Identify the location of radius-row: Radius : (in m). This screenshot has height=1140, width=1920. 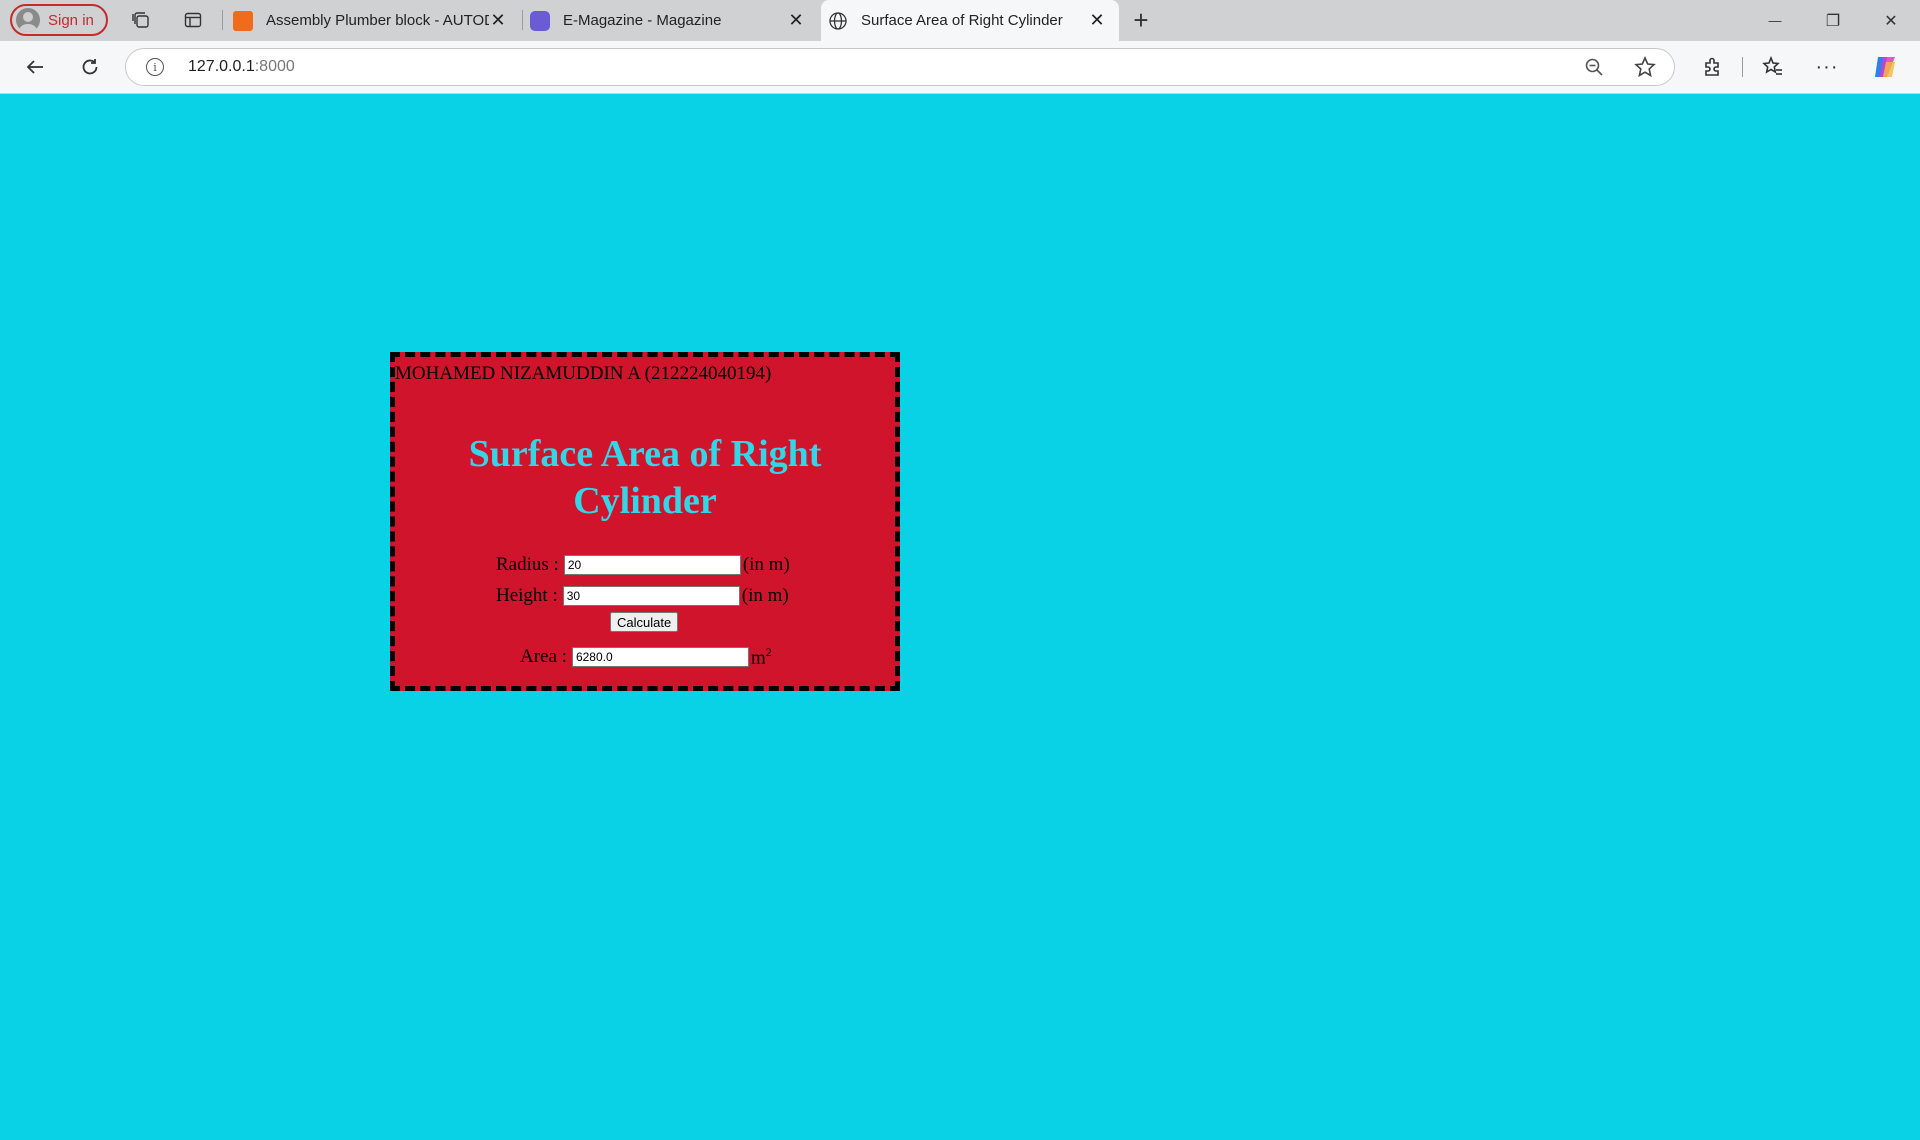
(643, 565).